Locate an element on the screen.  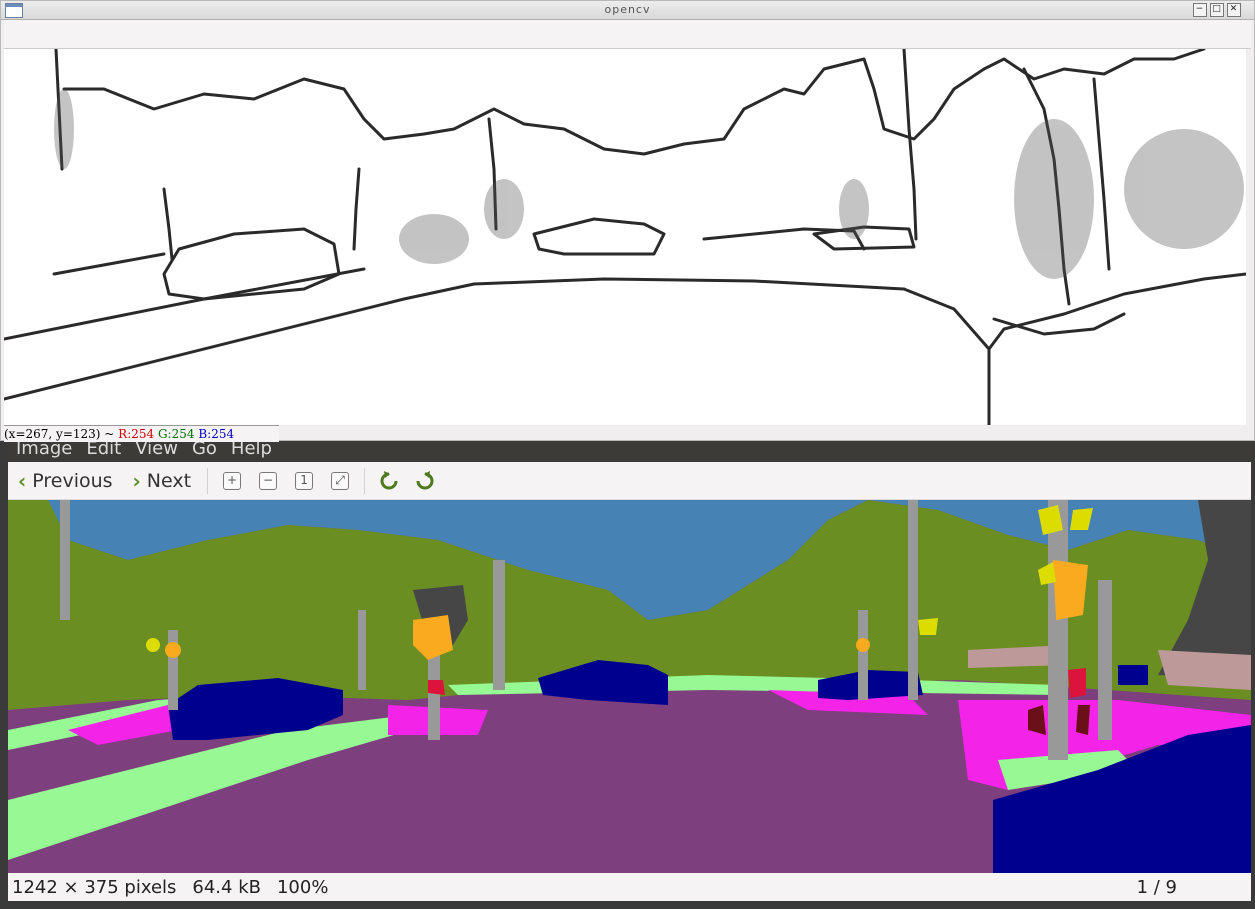
minimize-icon: − is located at coordinates (1200, 10).